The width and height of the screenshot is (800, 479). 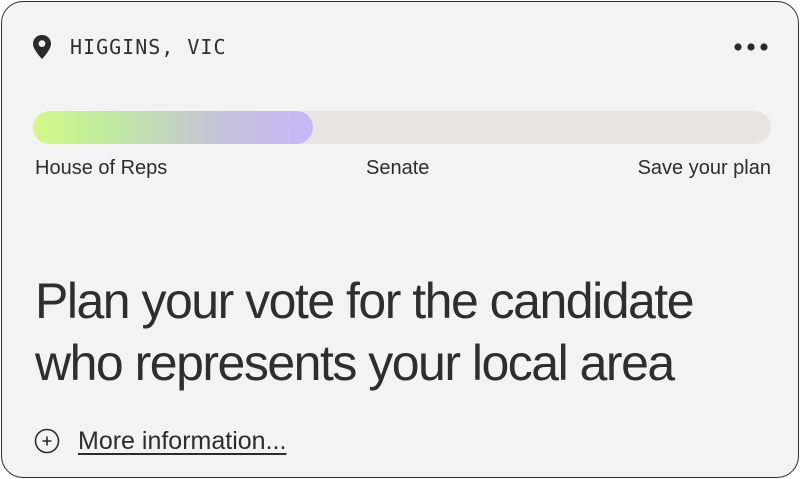 I want to click on progress-steps: House of Reps Senate Save your plan, so click(x=403, y=170).